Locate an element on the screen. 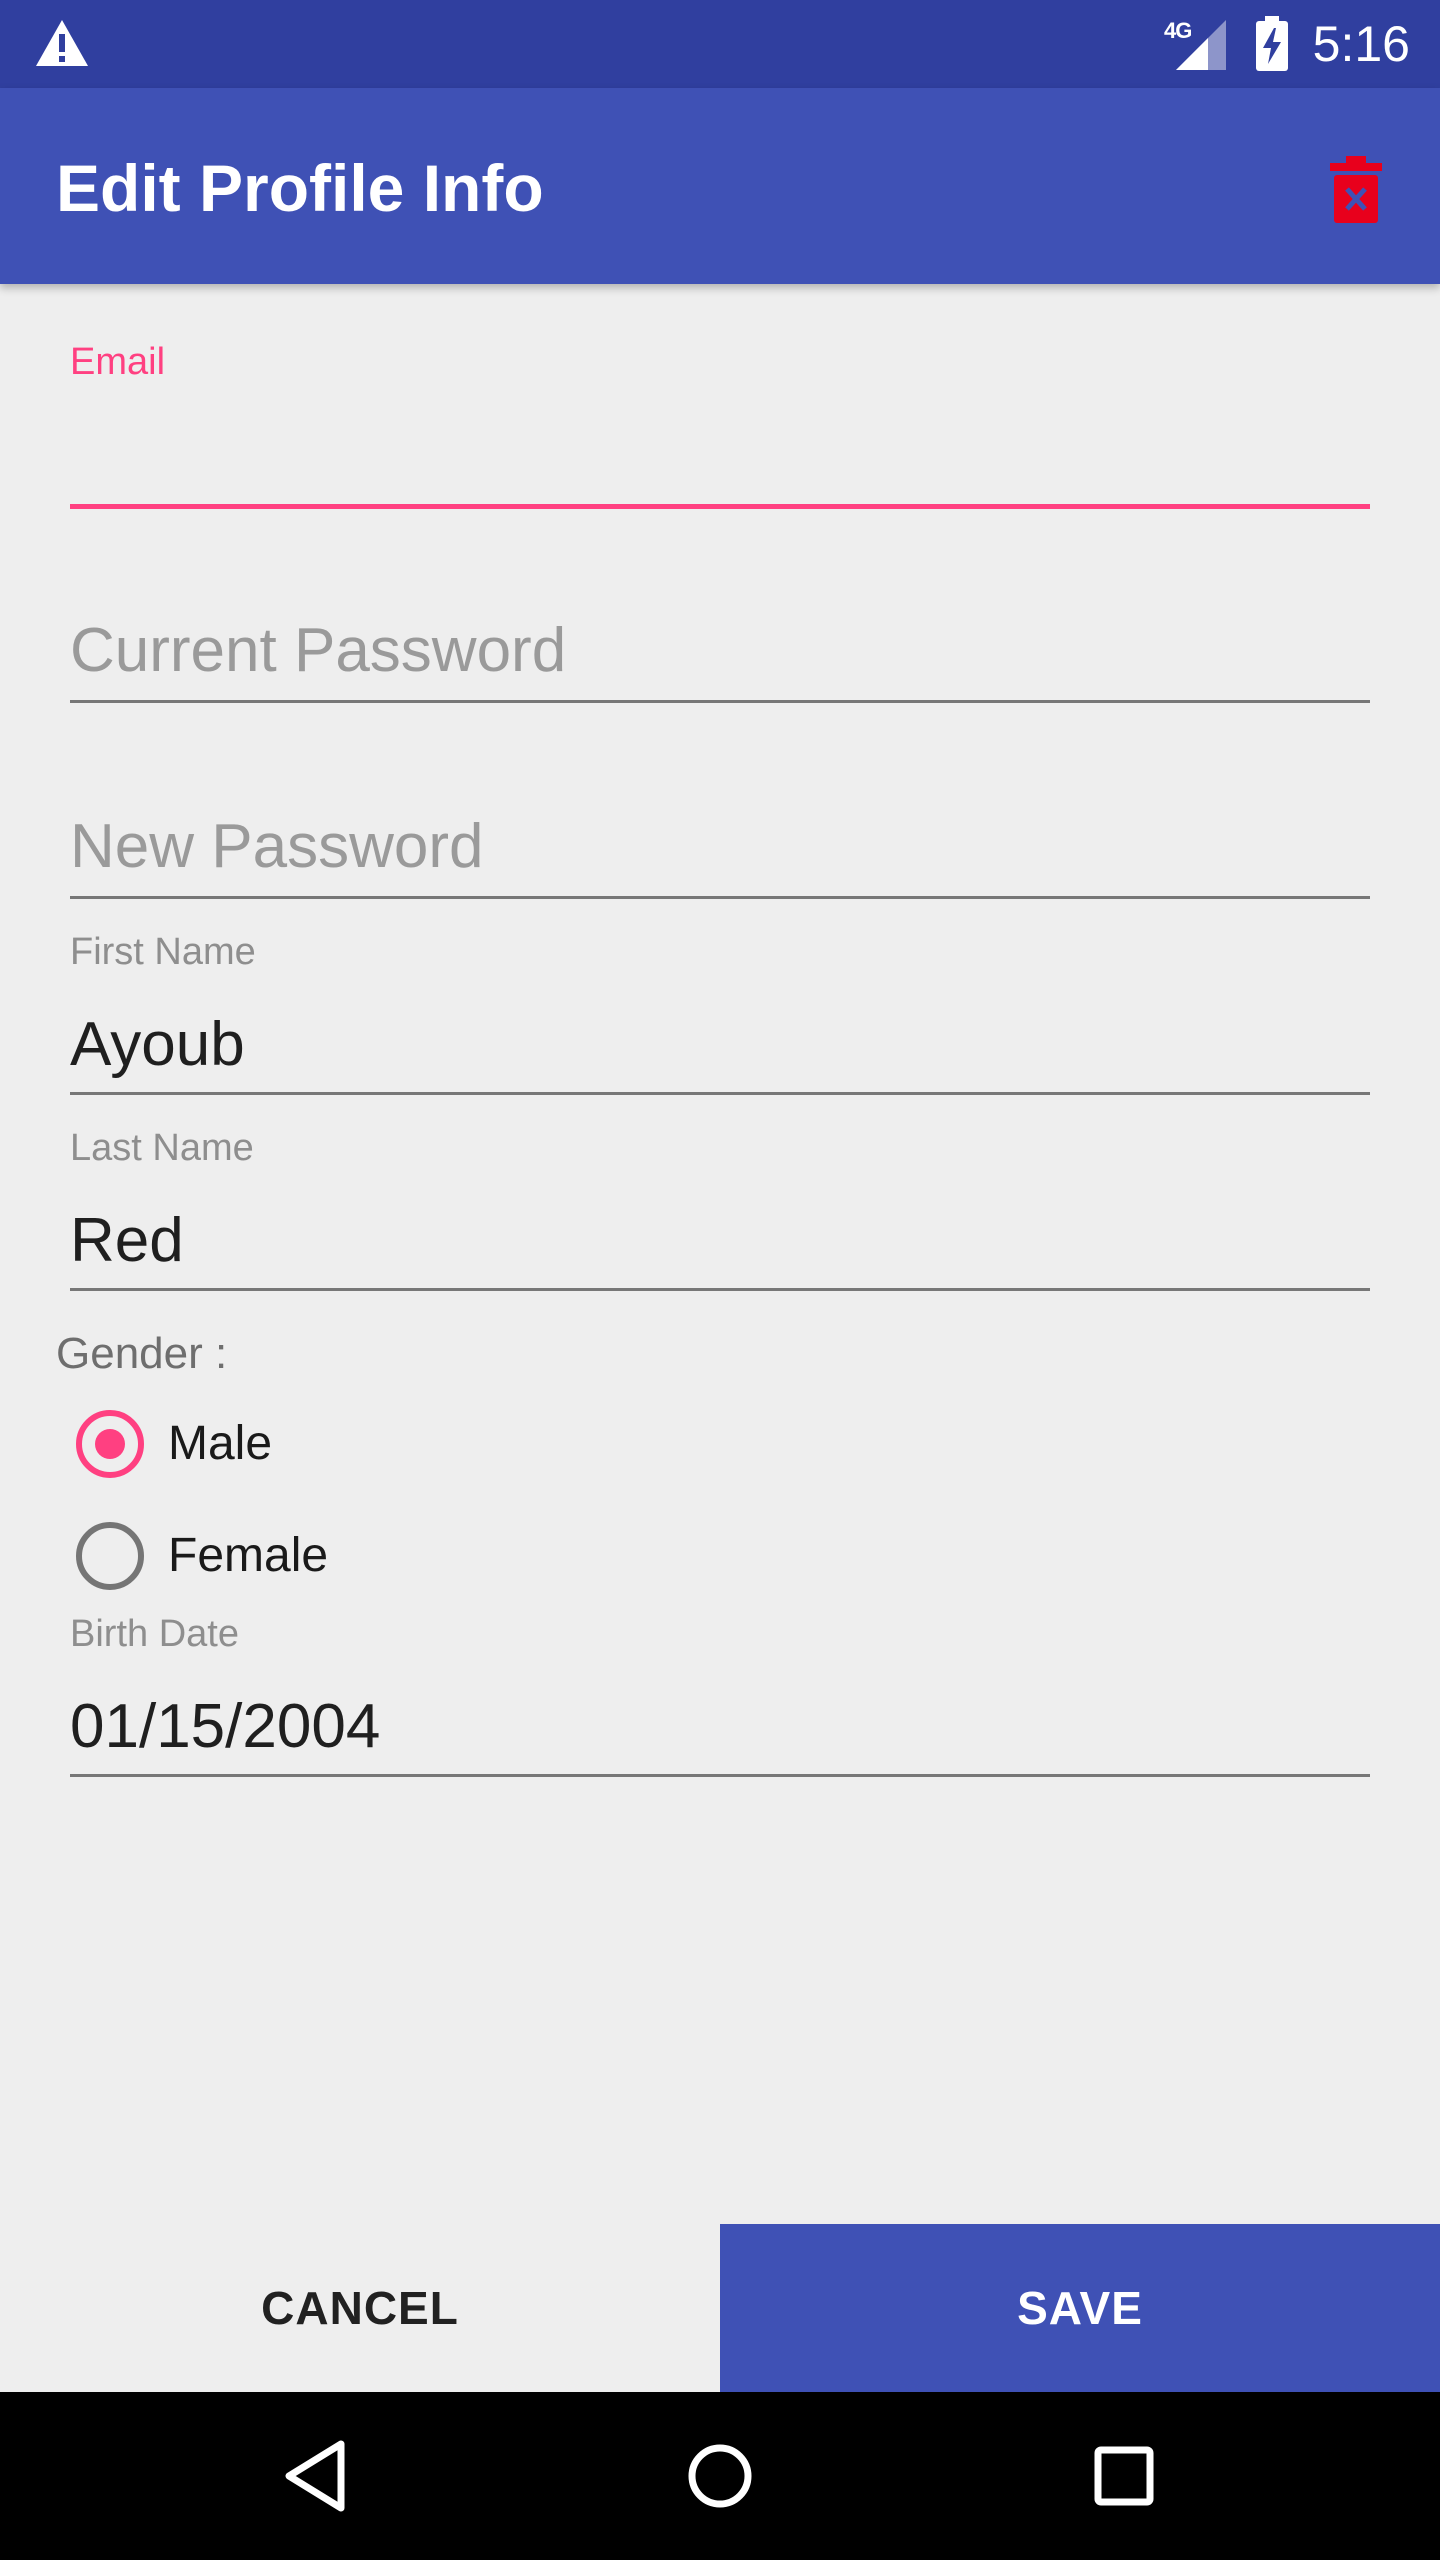 The height and width of the screenshot is (2560, 1440). delete-icon is located at coordinates (1356, 189).